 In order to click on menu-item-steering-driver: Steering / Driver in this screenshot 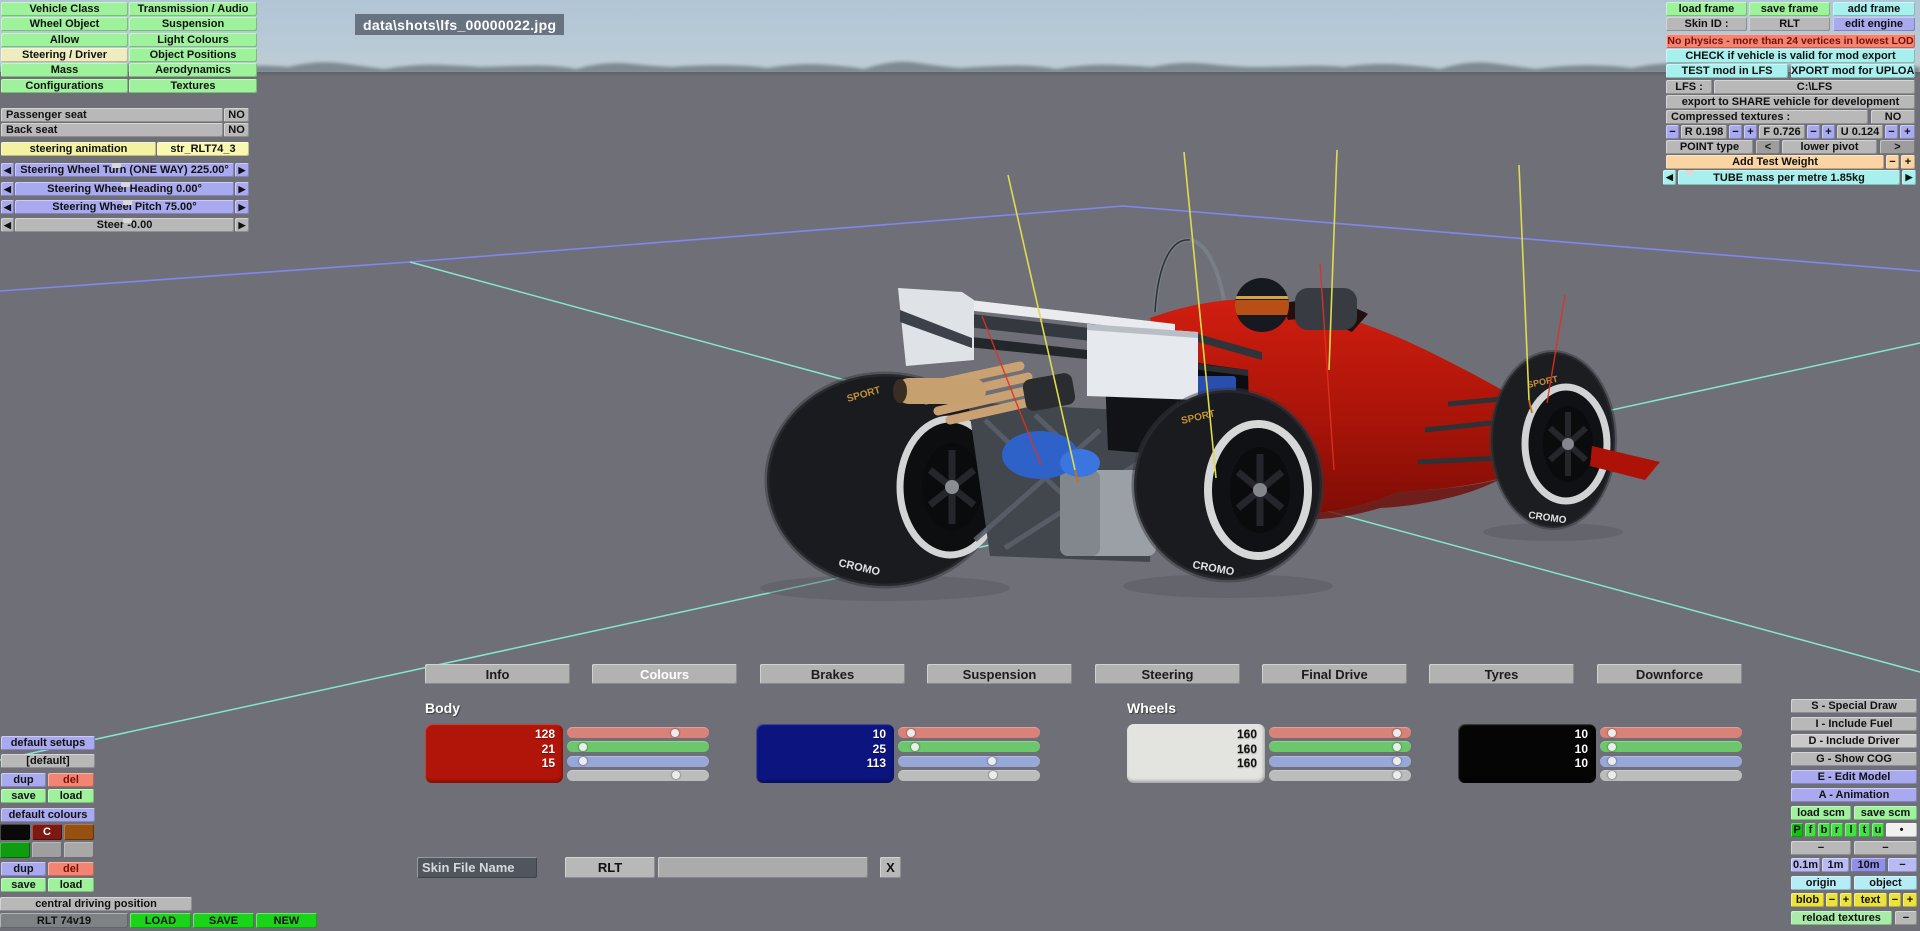, I will do `click(64, 54)`.